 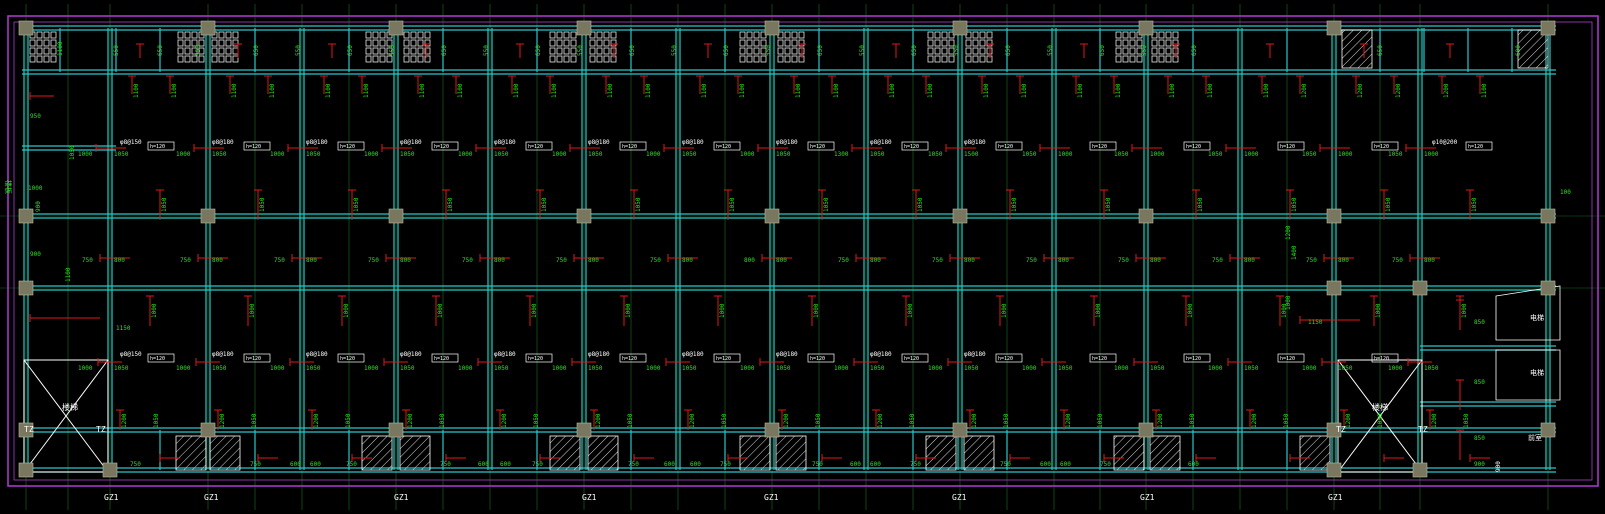 I want to click on room-dim-a-10: 1100, so click(x=986, y=90).